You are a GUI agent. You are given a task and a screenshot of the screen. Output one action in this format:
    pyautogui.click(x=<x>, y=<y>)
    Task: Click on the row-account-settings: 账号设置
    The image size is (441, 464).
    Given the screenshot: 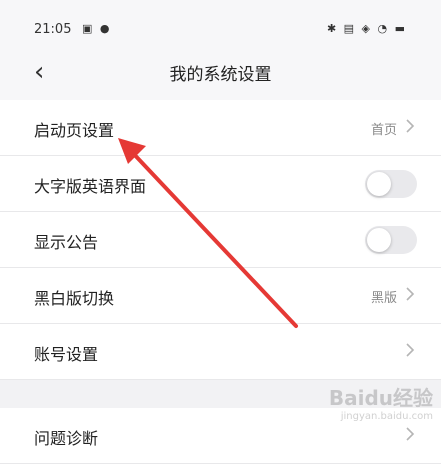 What is the action you would take?
    pyautogui.click(x=220, y=352)
    